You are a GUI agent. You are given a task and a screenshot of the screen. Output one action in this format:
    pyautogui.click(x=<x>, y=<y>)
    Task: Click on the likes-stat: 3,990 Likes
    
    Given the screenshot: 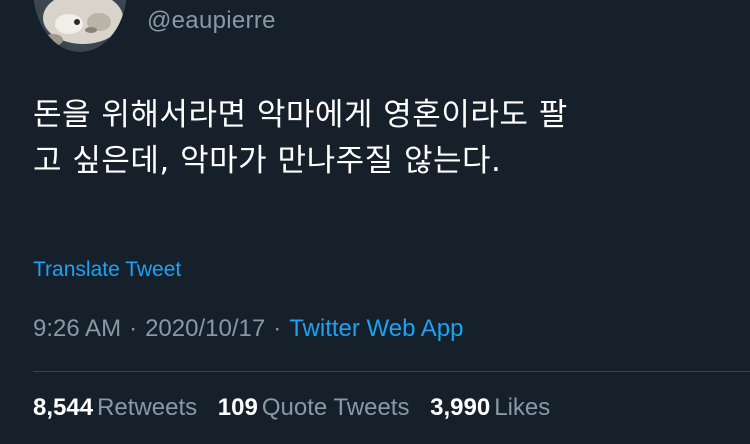 What is the action you would take?
    pyautogui.click(x=490, y=408)
    